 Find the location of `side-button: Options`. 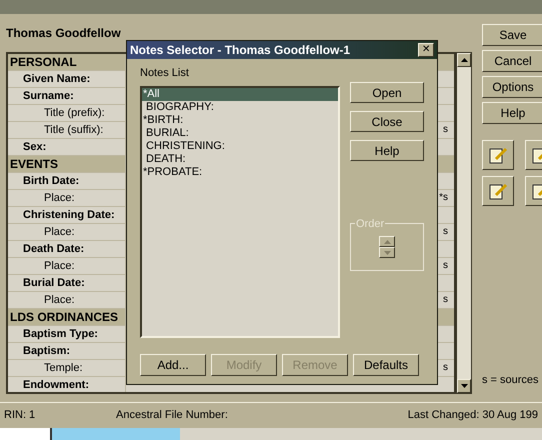

side-button: Options is located at coordinates (512, 87).